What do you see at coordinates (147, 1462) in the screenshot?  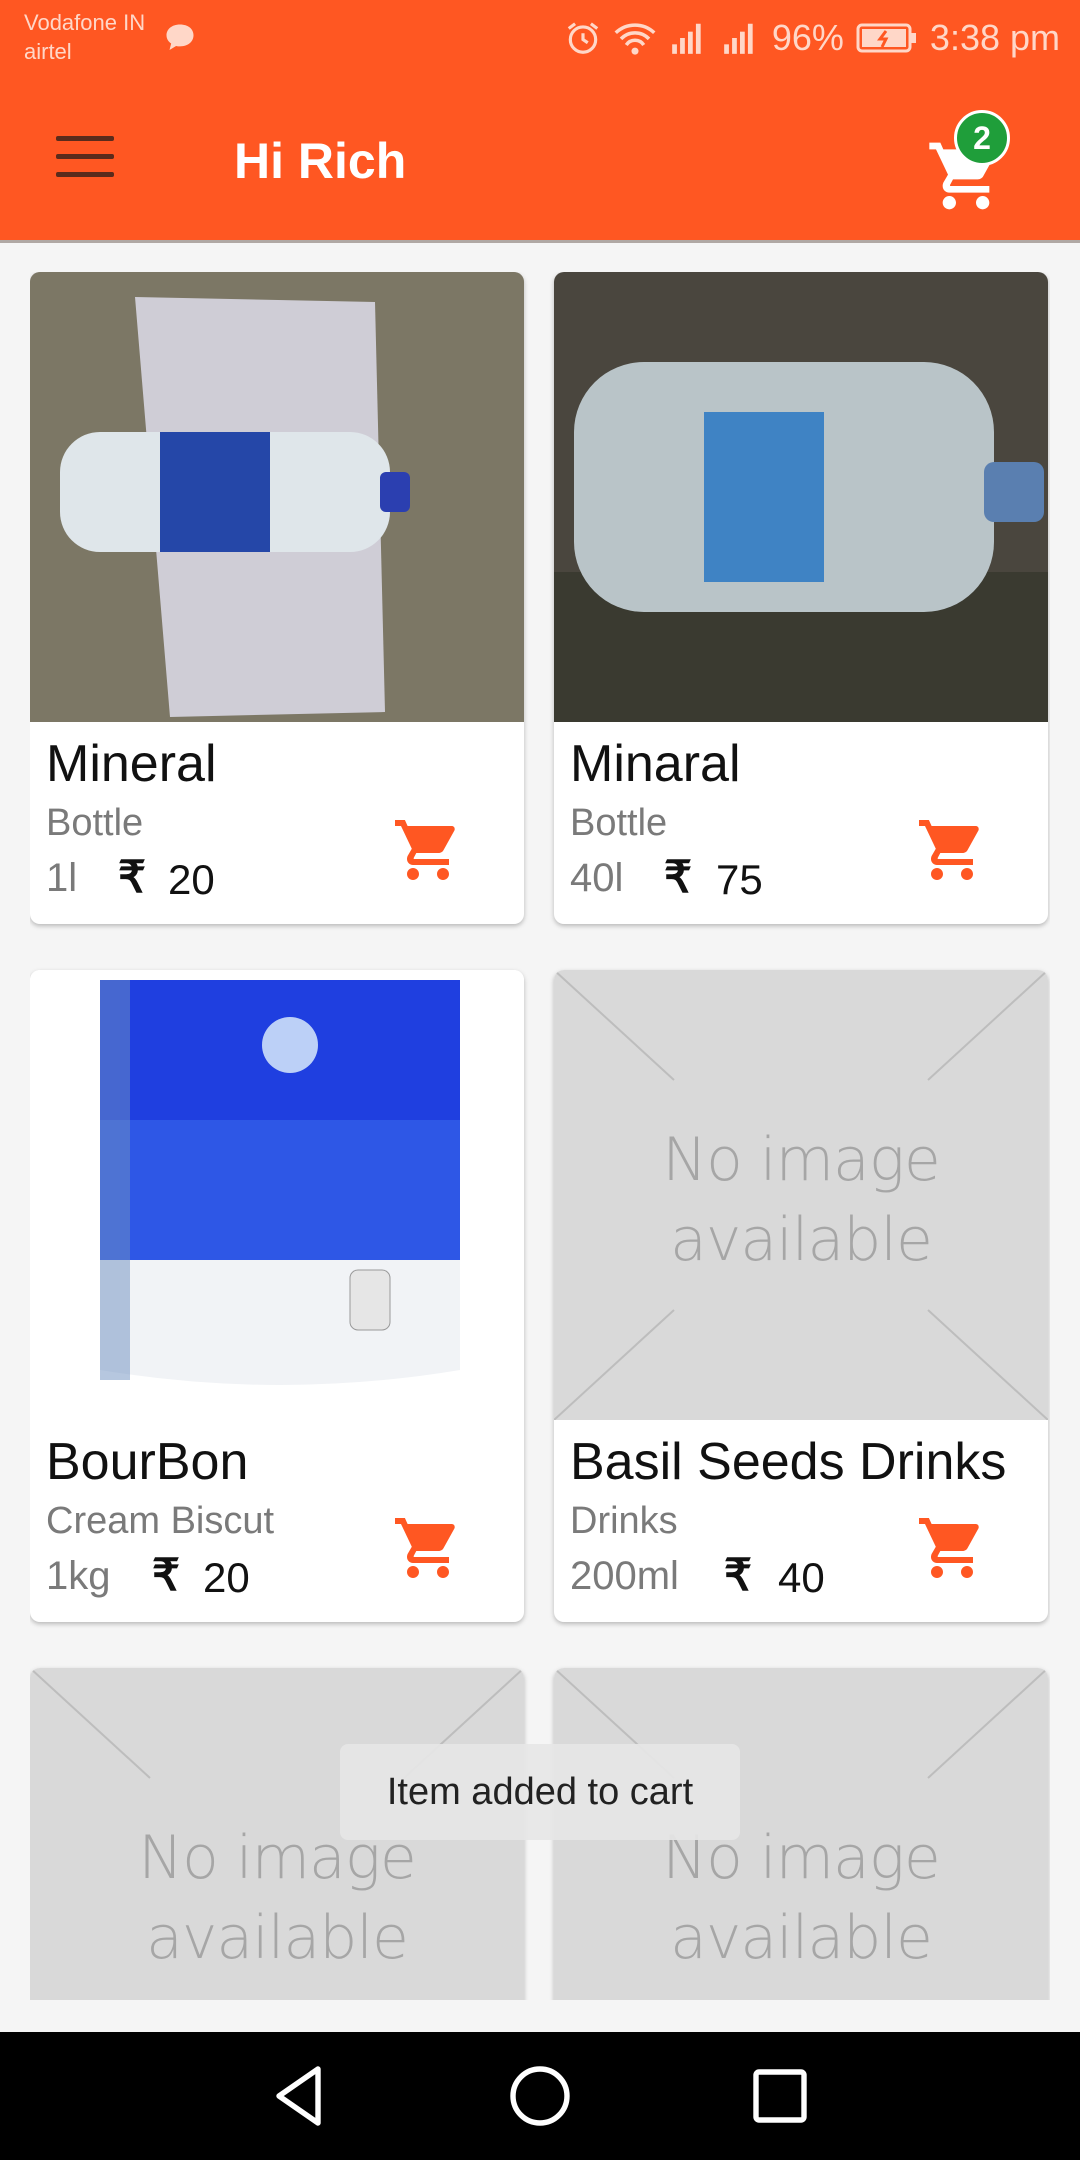 I see `product-name: BourBon` at bounding box center [147, 1462].